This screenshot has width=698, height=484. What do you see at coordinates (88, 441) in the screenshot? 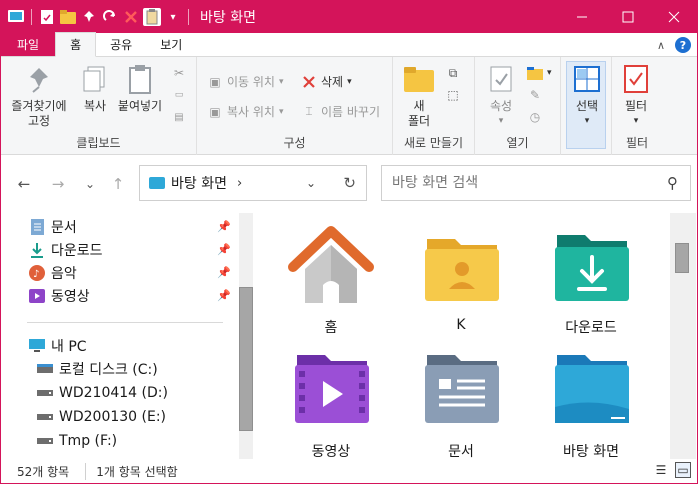
I see `nav-drive-f-label: Tmp (F:)` at bounding box center [88, 441].